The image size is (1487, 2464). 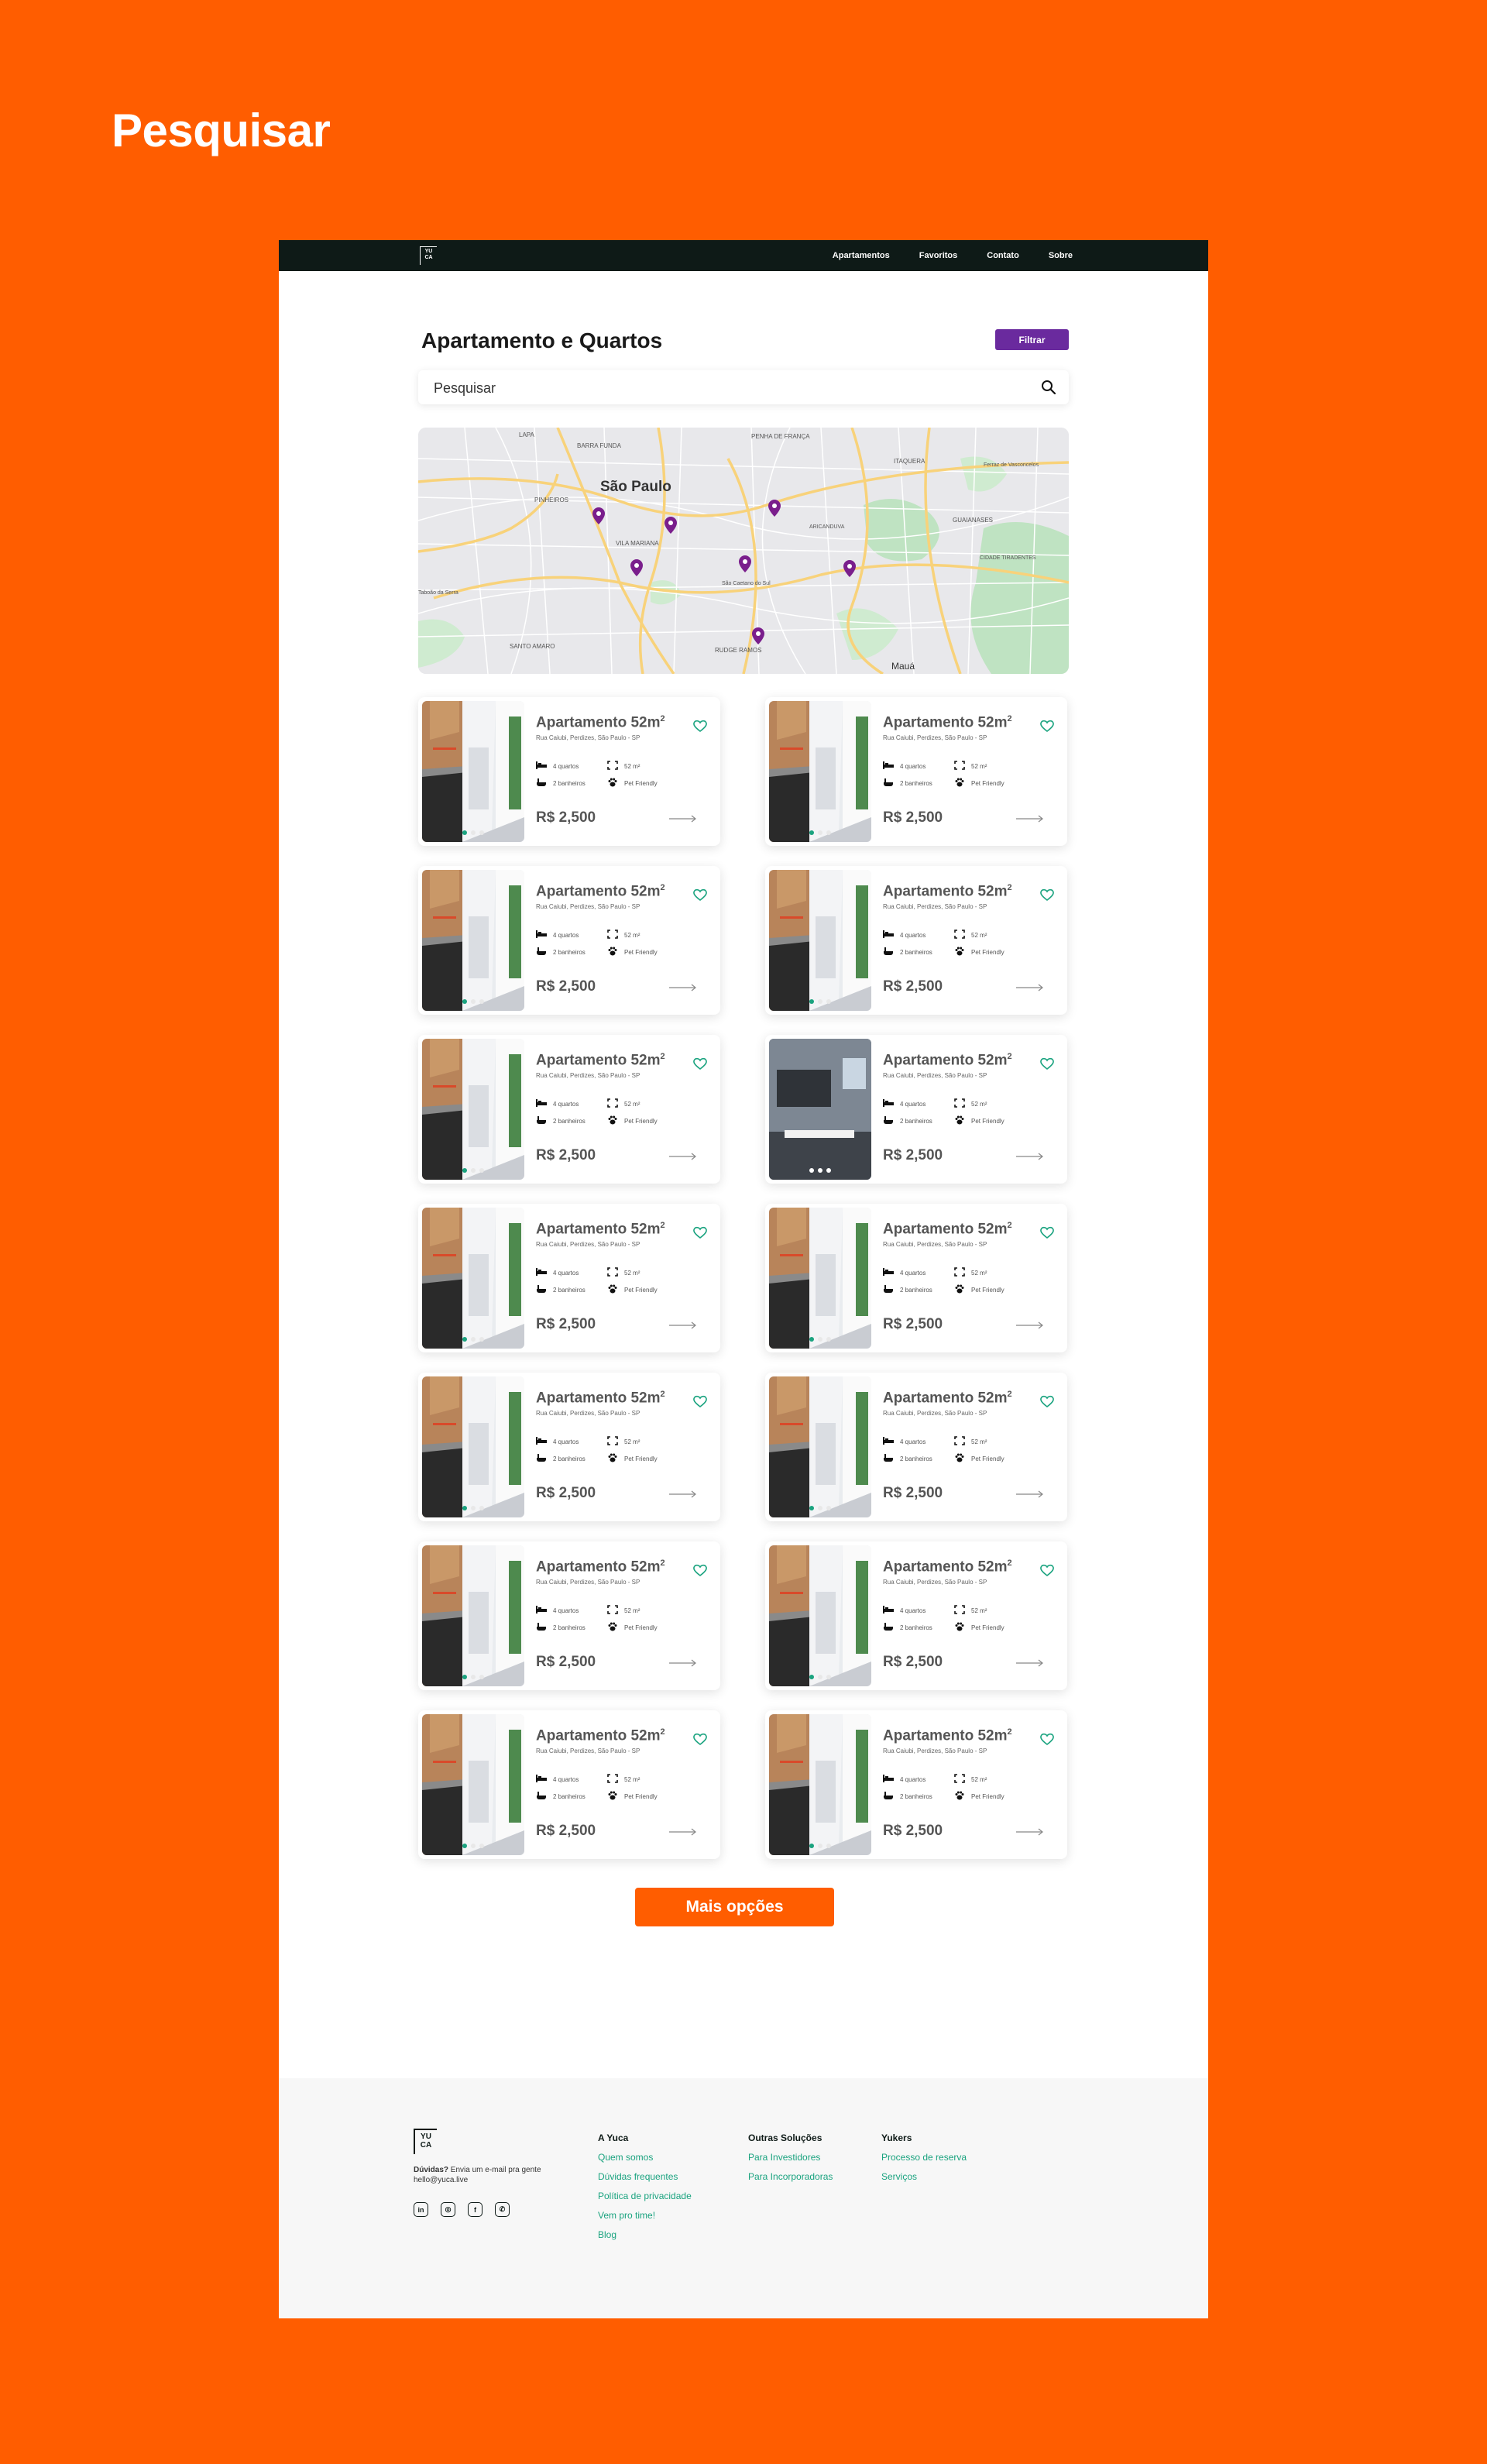 What do you see at coordinates (862, 255) in the screenshot?
I see `nav-item-apartamentos: Apartamentos` at bounding box center [862, 255].